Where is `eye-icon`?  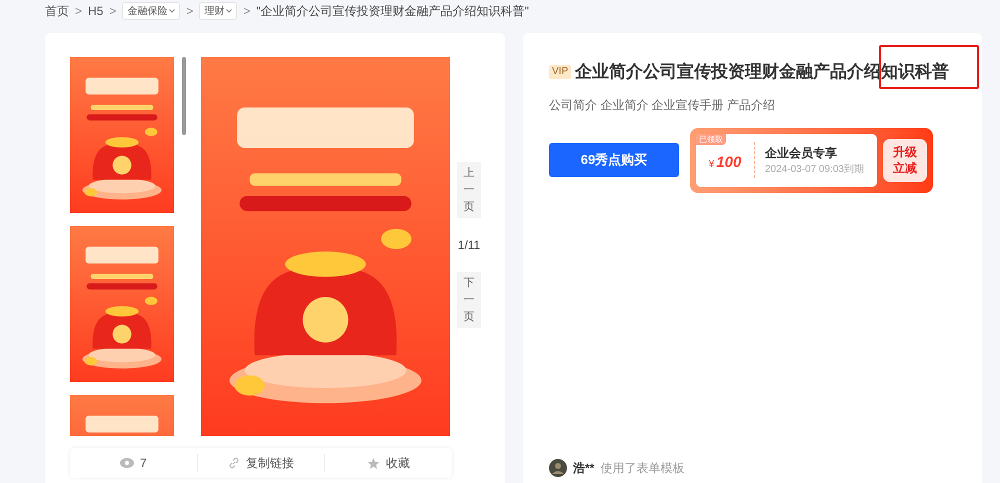
eye-icon is located at coordinates (127, 463).